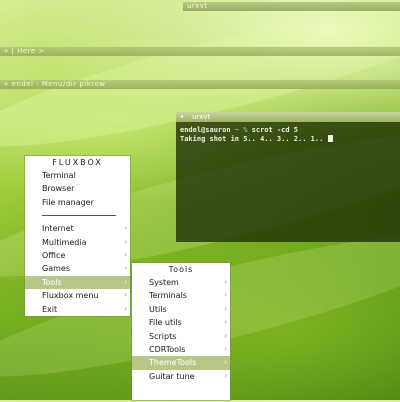  I want to click on cursor, so click(330, 138).